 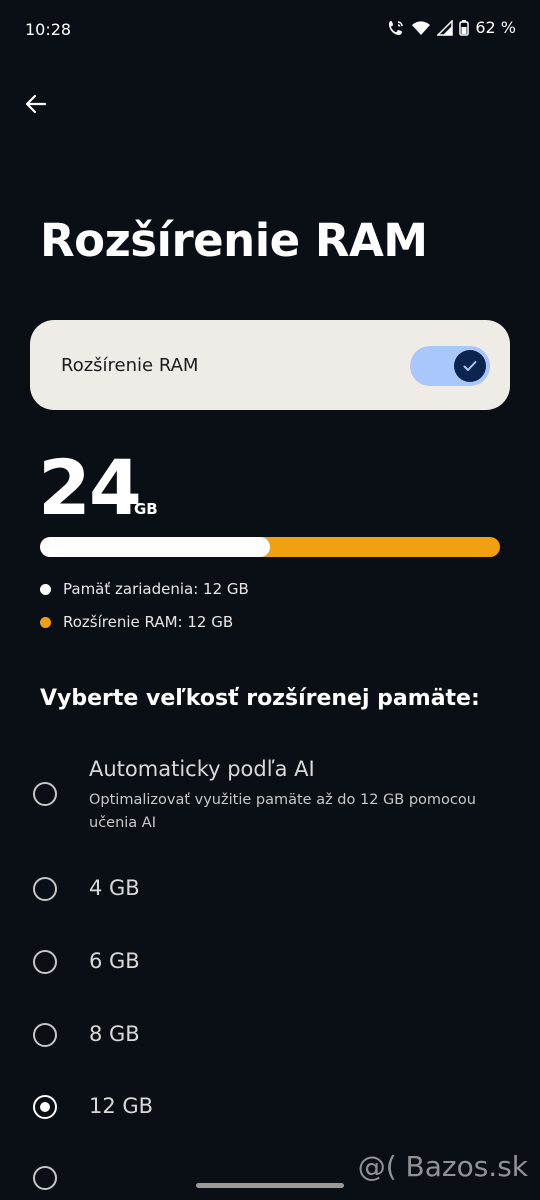 I want to click on back-arrow-icon, so click(x=36, y=104).